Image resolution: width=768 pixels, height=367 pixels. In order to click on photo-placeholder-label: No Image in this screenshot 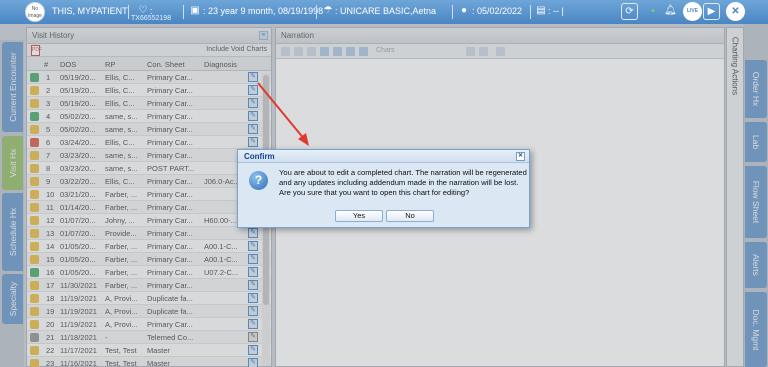, I will do `click(35, 12)`.